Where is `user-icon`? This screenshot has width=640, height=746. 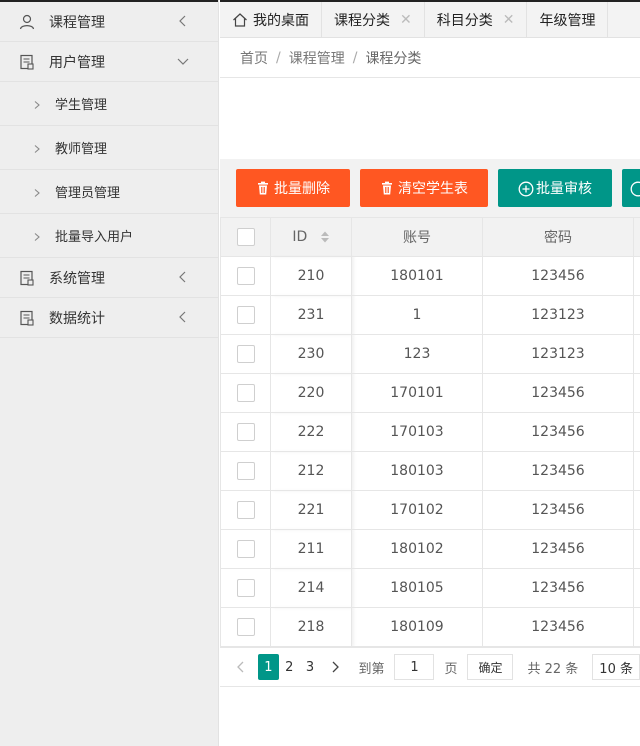 user-icon is located at coordinates (27, 22).